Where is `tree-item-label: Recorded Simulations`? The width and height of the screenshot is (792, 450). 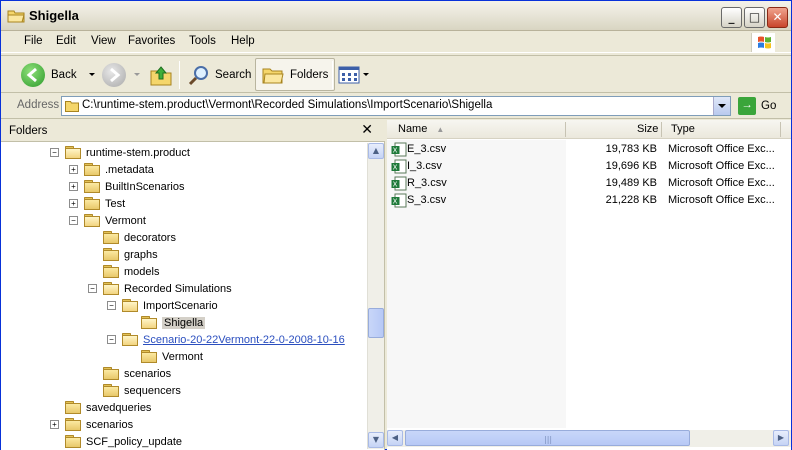
tree-item-label: Recorded Simulations is located at coordinates (178, 288).